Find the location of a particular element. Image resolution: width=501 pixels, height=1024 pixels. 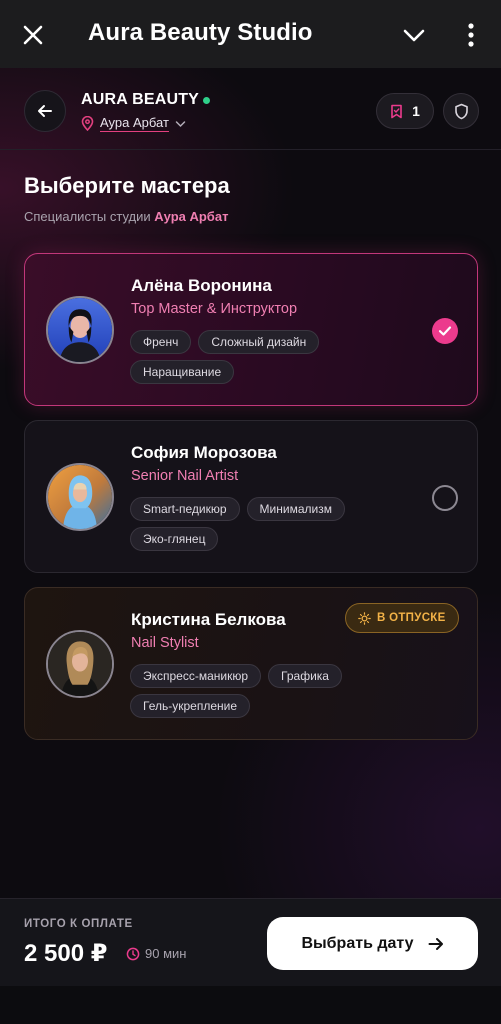

page-title: Выберите мастера is located at coordinates (127, 185).